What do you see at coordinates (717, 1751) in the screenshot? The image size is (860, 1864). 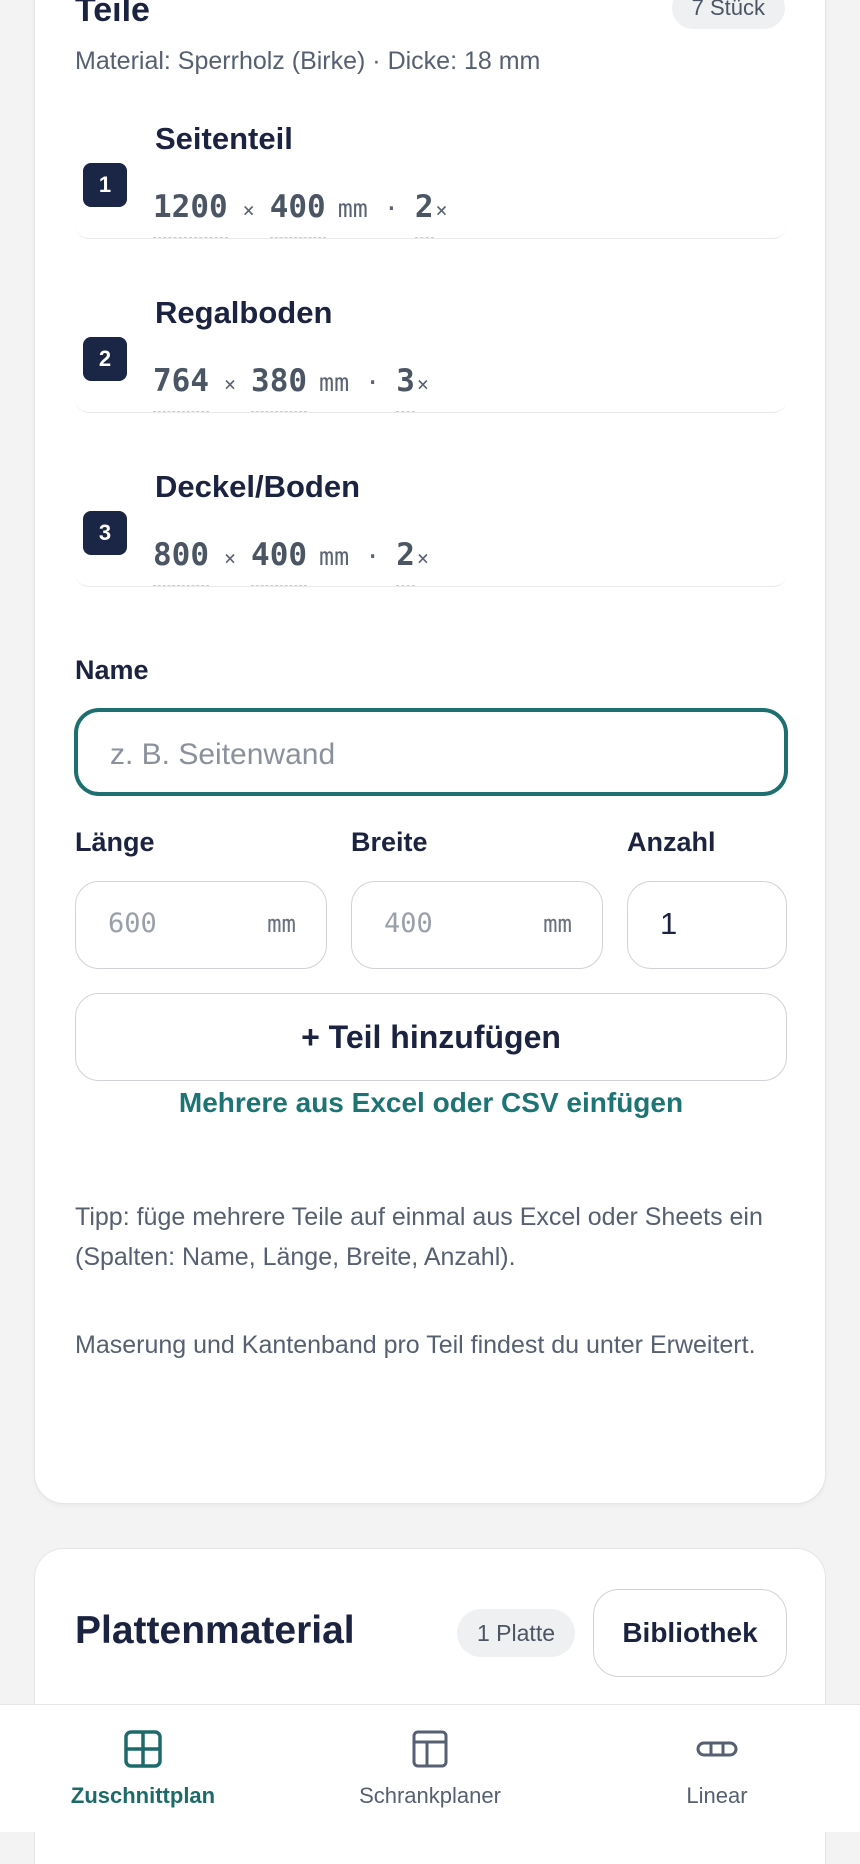 I see `linear-bar-icon` at bounding box center [717, 1751].